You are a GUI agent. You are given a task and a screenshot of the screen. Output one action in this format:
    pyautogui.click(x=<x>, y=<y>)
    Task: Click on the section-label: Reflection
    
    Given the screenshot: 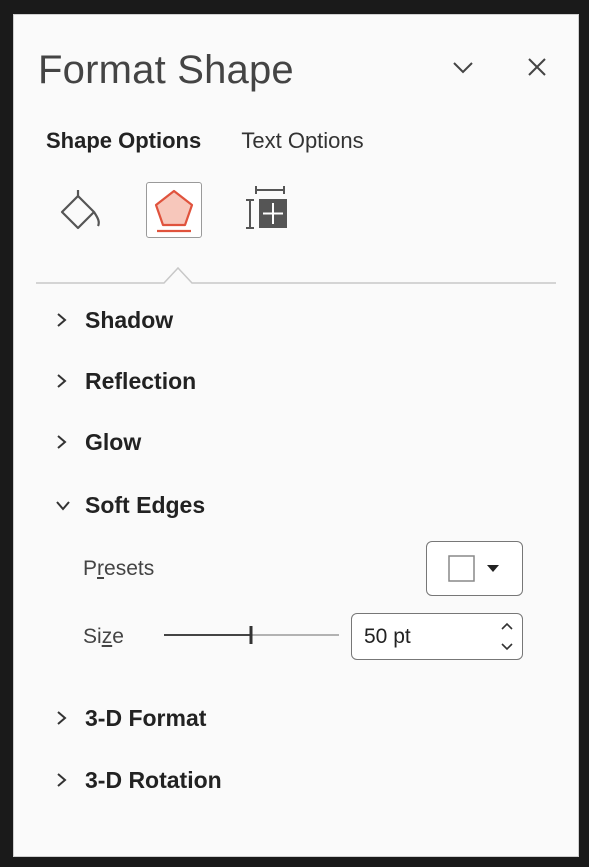 What is the action you would take?
    pyautogui.click(x=141, y=380)
    